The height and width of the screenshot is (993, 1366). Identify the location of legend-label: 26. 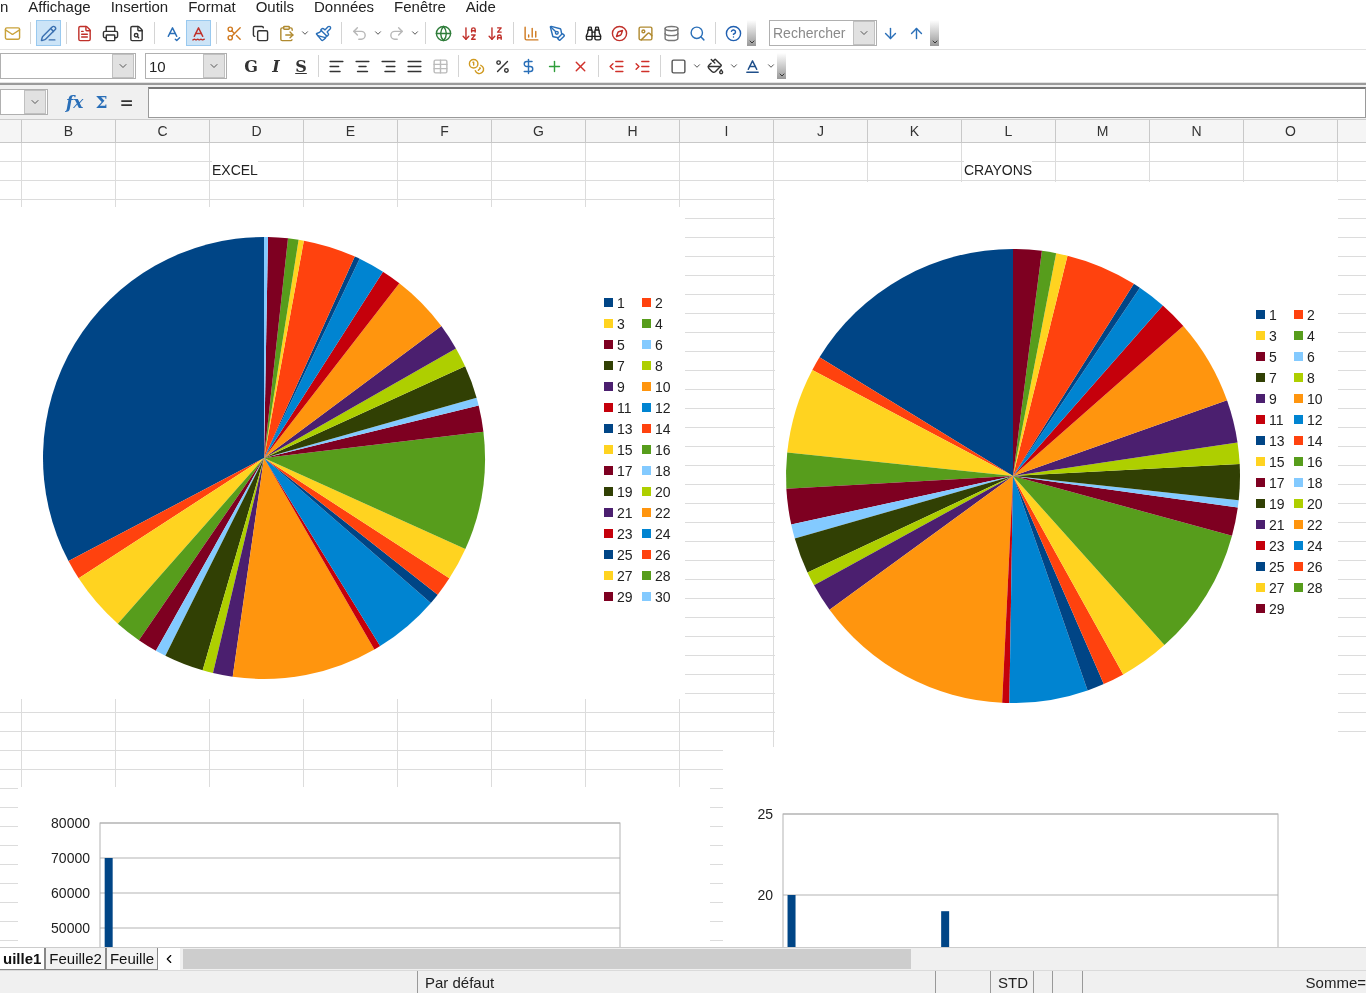
(1315, 566).